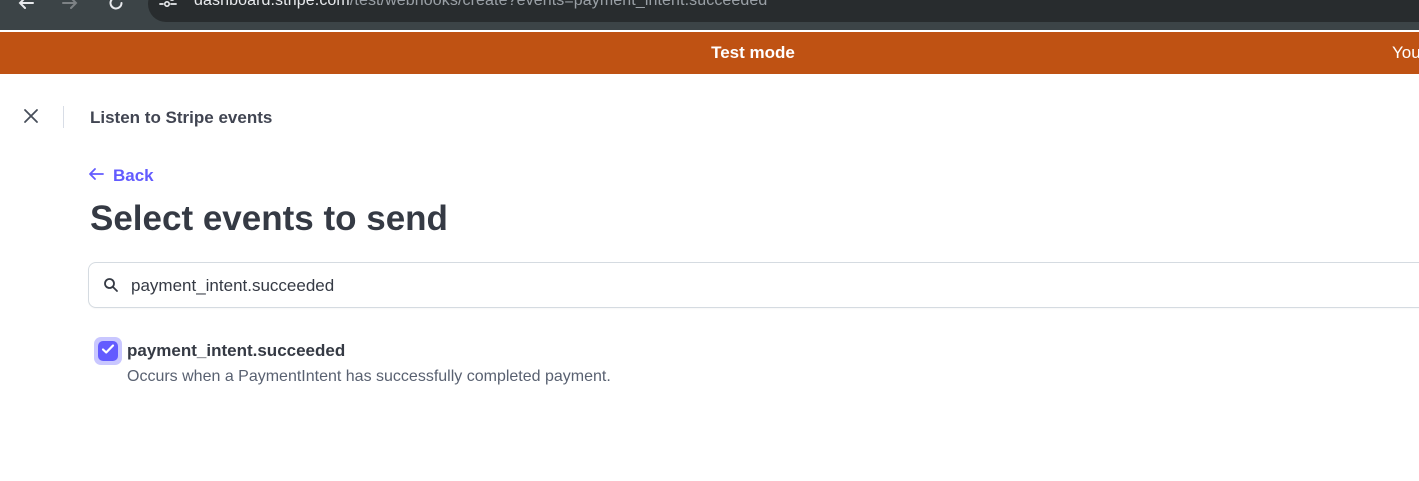 The width and height of the screenshot is (1419, 481). I want to click on site-info-icon, so click(168, 4).